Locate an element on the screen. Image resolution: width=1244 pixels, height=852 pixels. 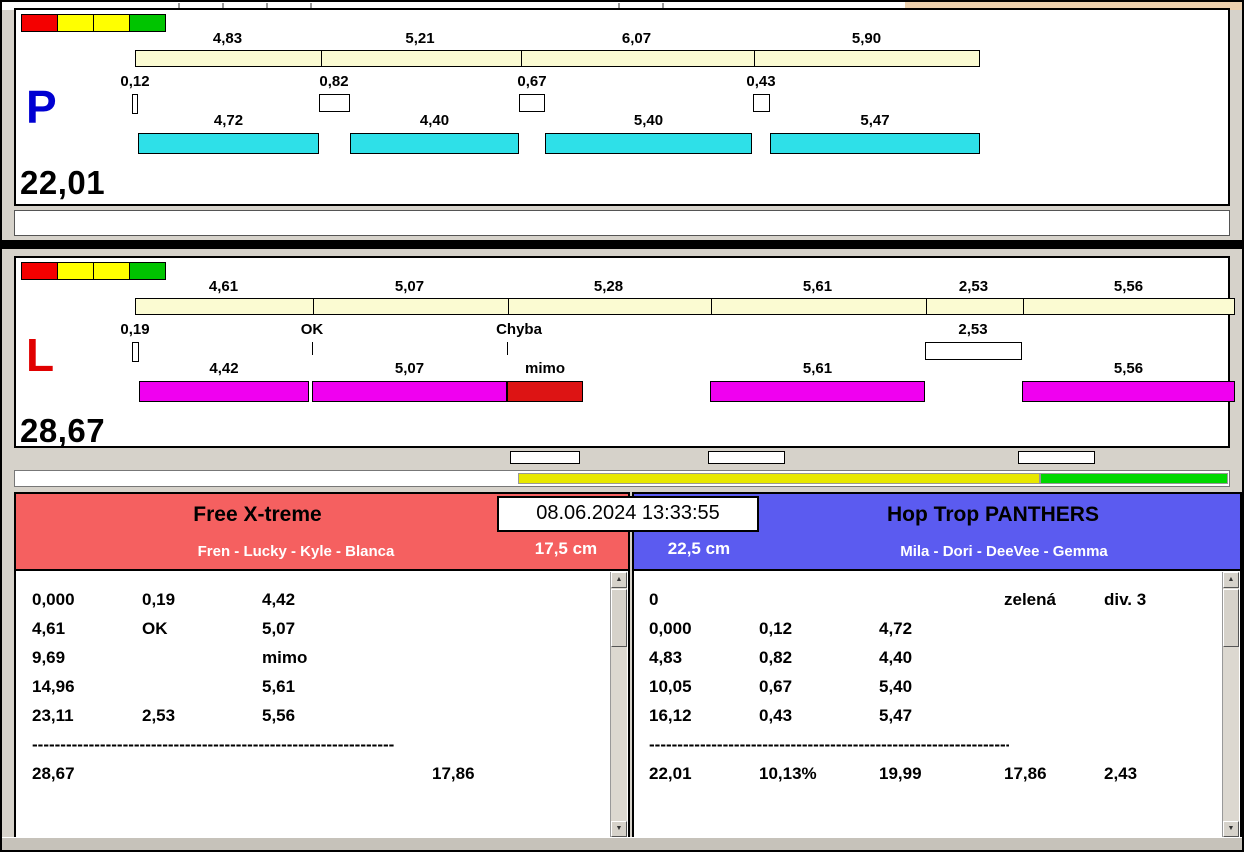
cell-cumulative: 23,11 is located at coordinates (53, 715).